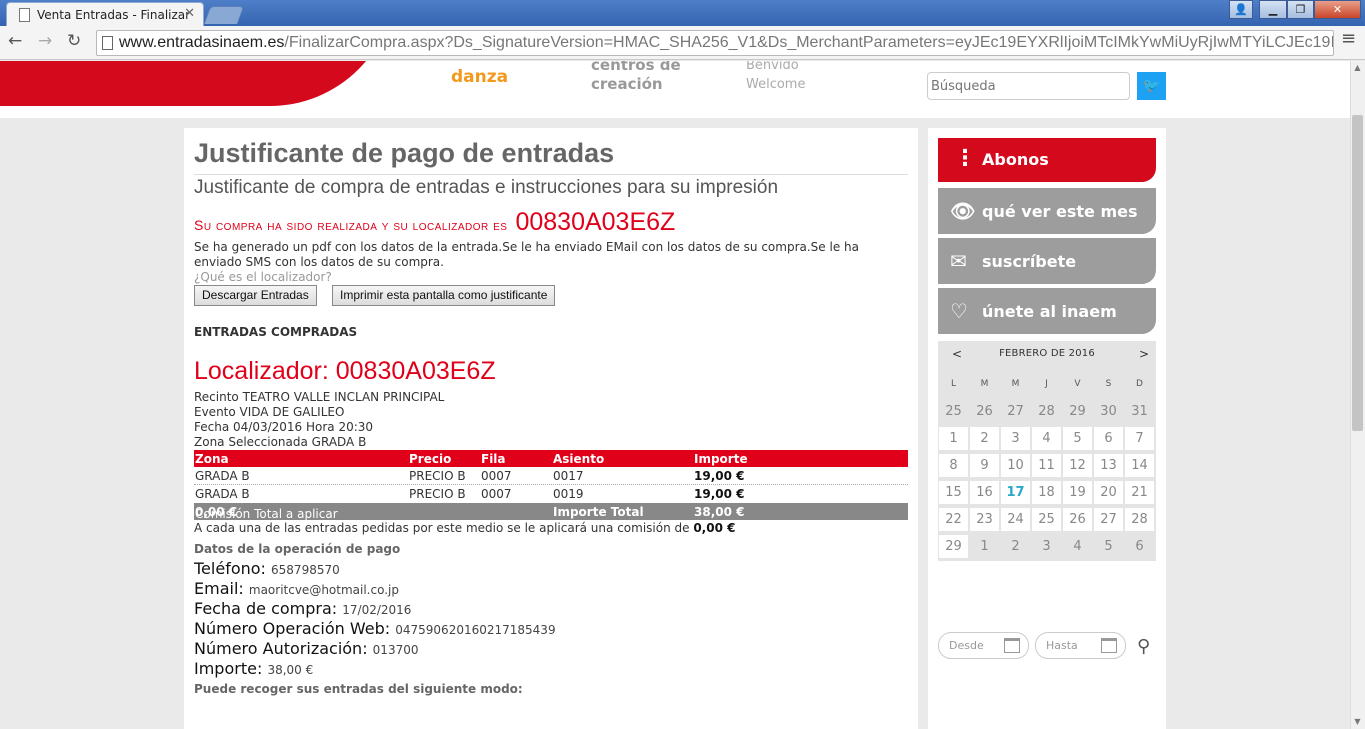  I want to click on nav-centros: centros de creación, so click(646, 77).